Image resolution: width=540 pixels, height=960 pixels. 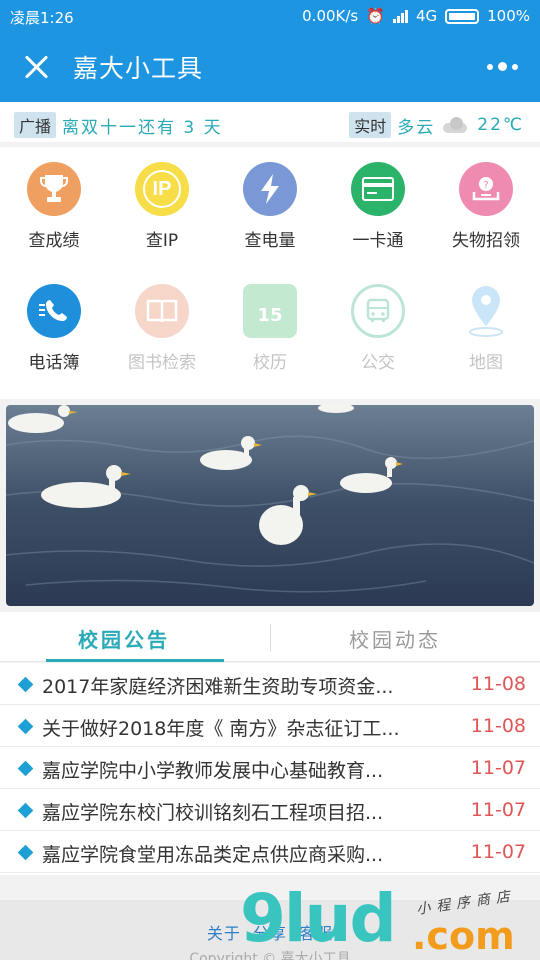 What do you see at coordinates (375, 16) in the screenshot?
I see `alarm-icon: ⏰` at bounding box center [375, 16].